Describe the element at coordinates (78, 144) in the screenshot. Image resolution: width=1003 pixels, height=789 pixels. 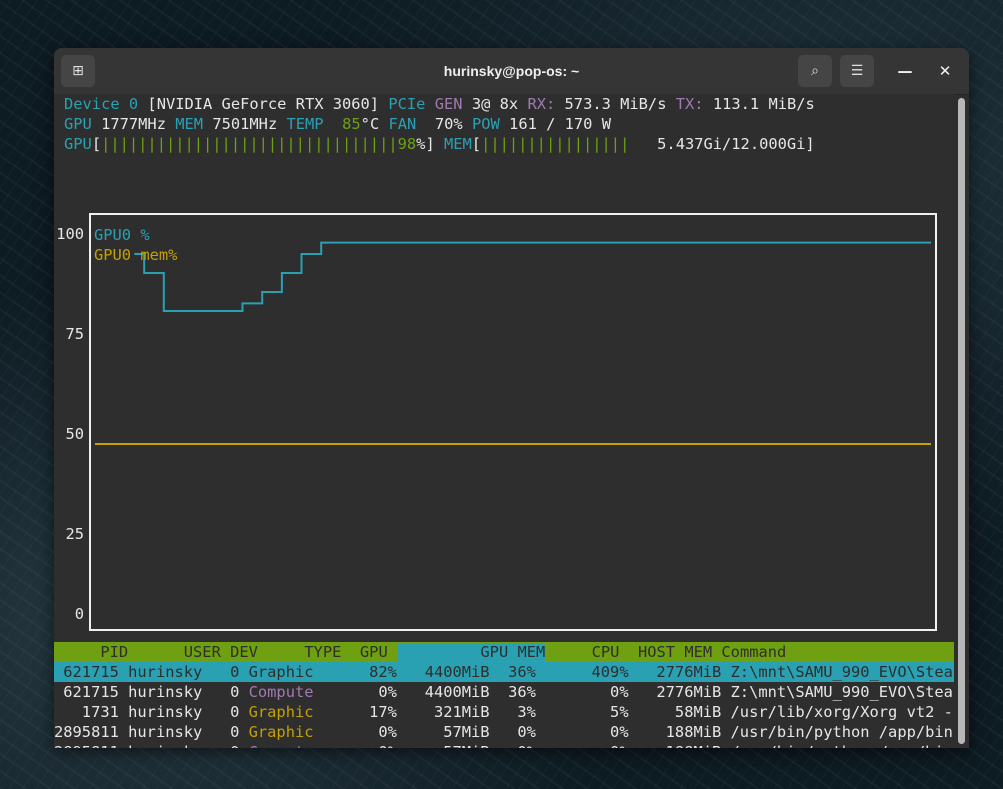
I see `gpu-usage-label: GPU` at that location.